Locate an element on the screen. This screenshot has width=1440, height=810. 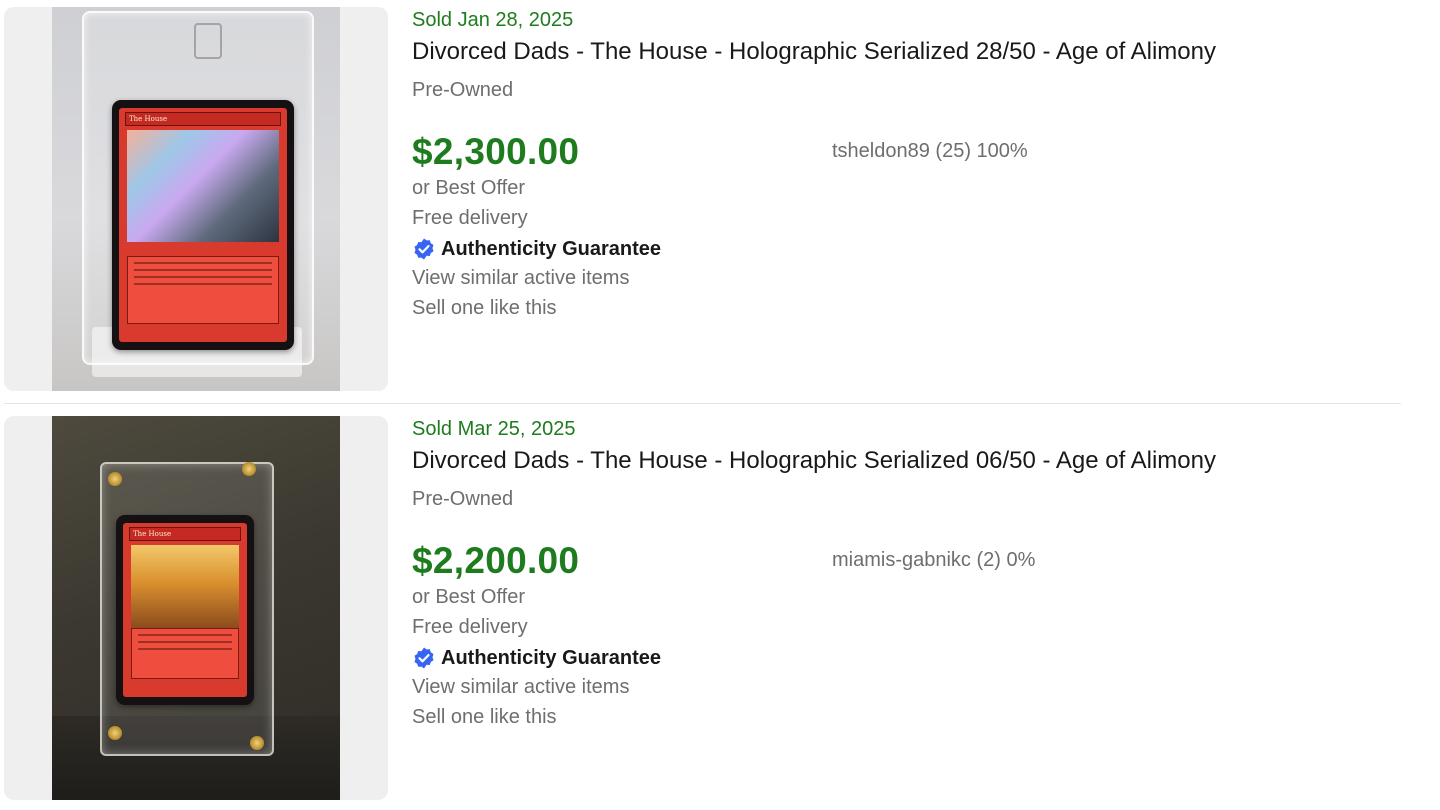
sold-date: Sold Jan 28, 2025 is located at coordinates (493, 20).